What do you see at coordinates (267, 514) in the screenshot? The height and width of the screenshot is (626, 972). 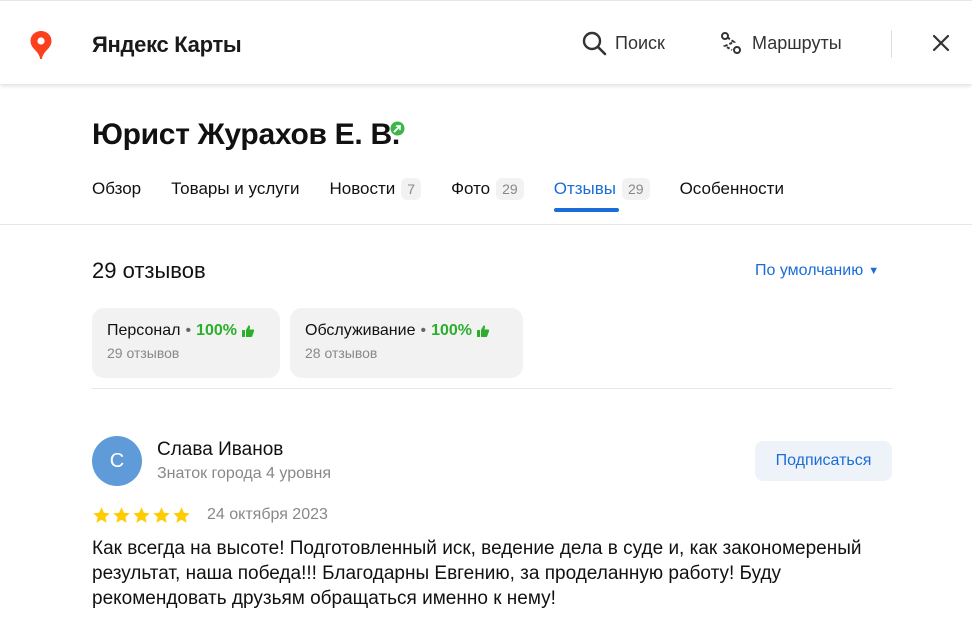 I see `review-date: 24 октября 2023` at bounding box center [267, 514].